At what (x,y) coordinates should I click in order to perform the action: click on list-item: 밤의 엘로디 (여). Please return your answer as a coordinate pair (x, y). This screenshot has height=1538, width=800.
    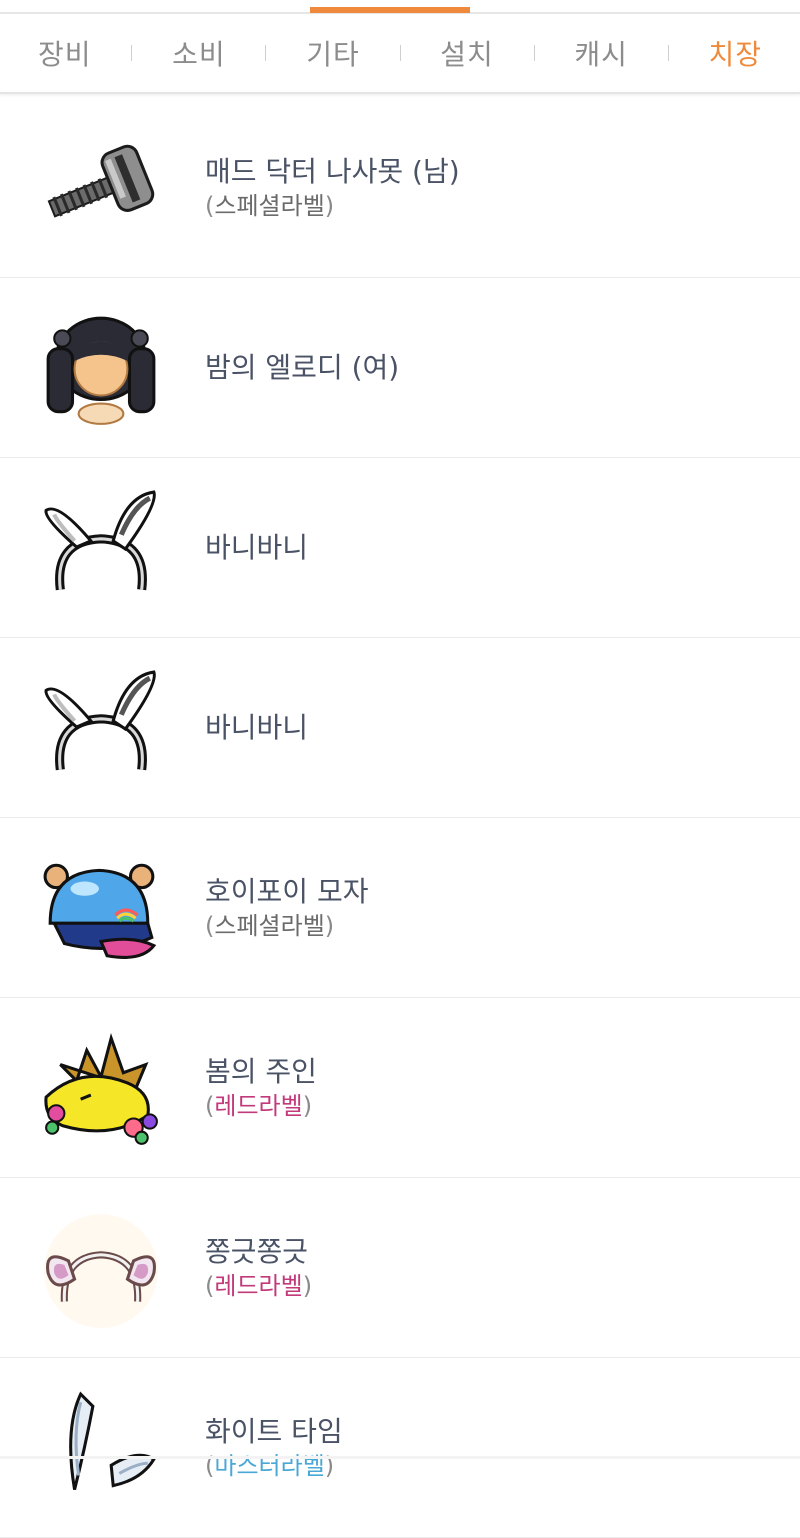
    Looking at the image, I should click on (400, 368).